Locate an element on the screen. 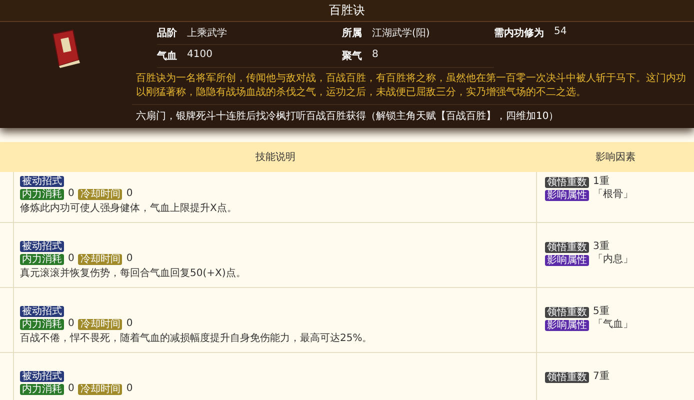  affected-attribute: 「气血」 is located at coordinates (613, 325).